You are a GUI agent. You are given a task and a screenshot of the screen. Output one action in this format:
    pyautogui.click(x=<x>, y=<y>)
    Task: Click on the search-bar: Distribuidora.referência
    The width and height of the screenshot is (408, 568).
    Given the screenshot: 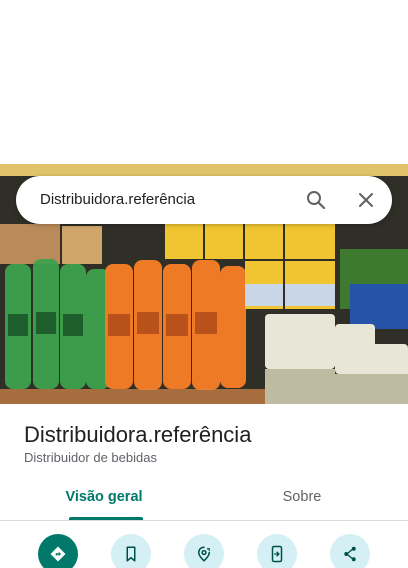 What is the action you would take?
    pyautogui.click(x=204, y=200)
    